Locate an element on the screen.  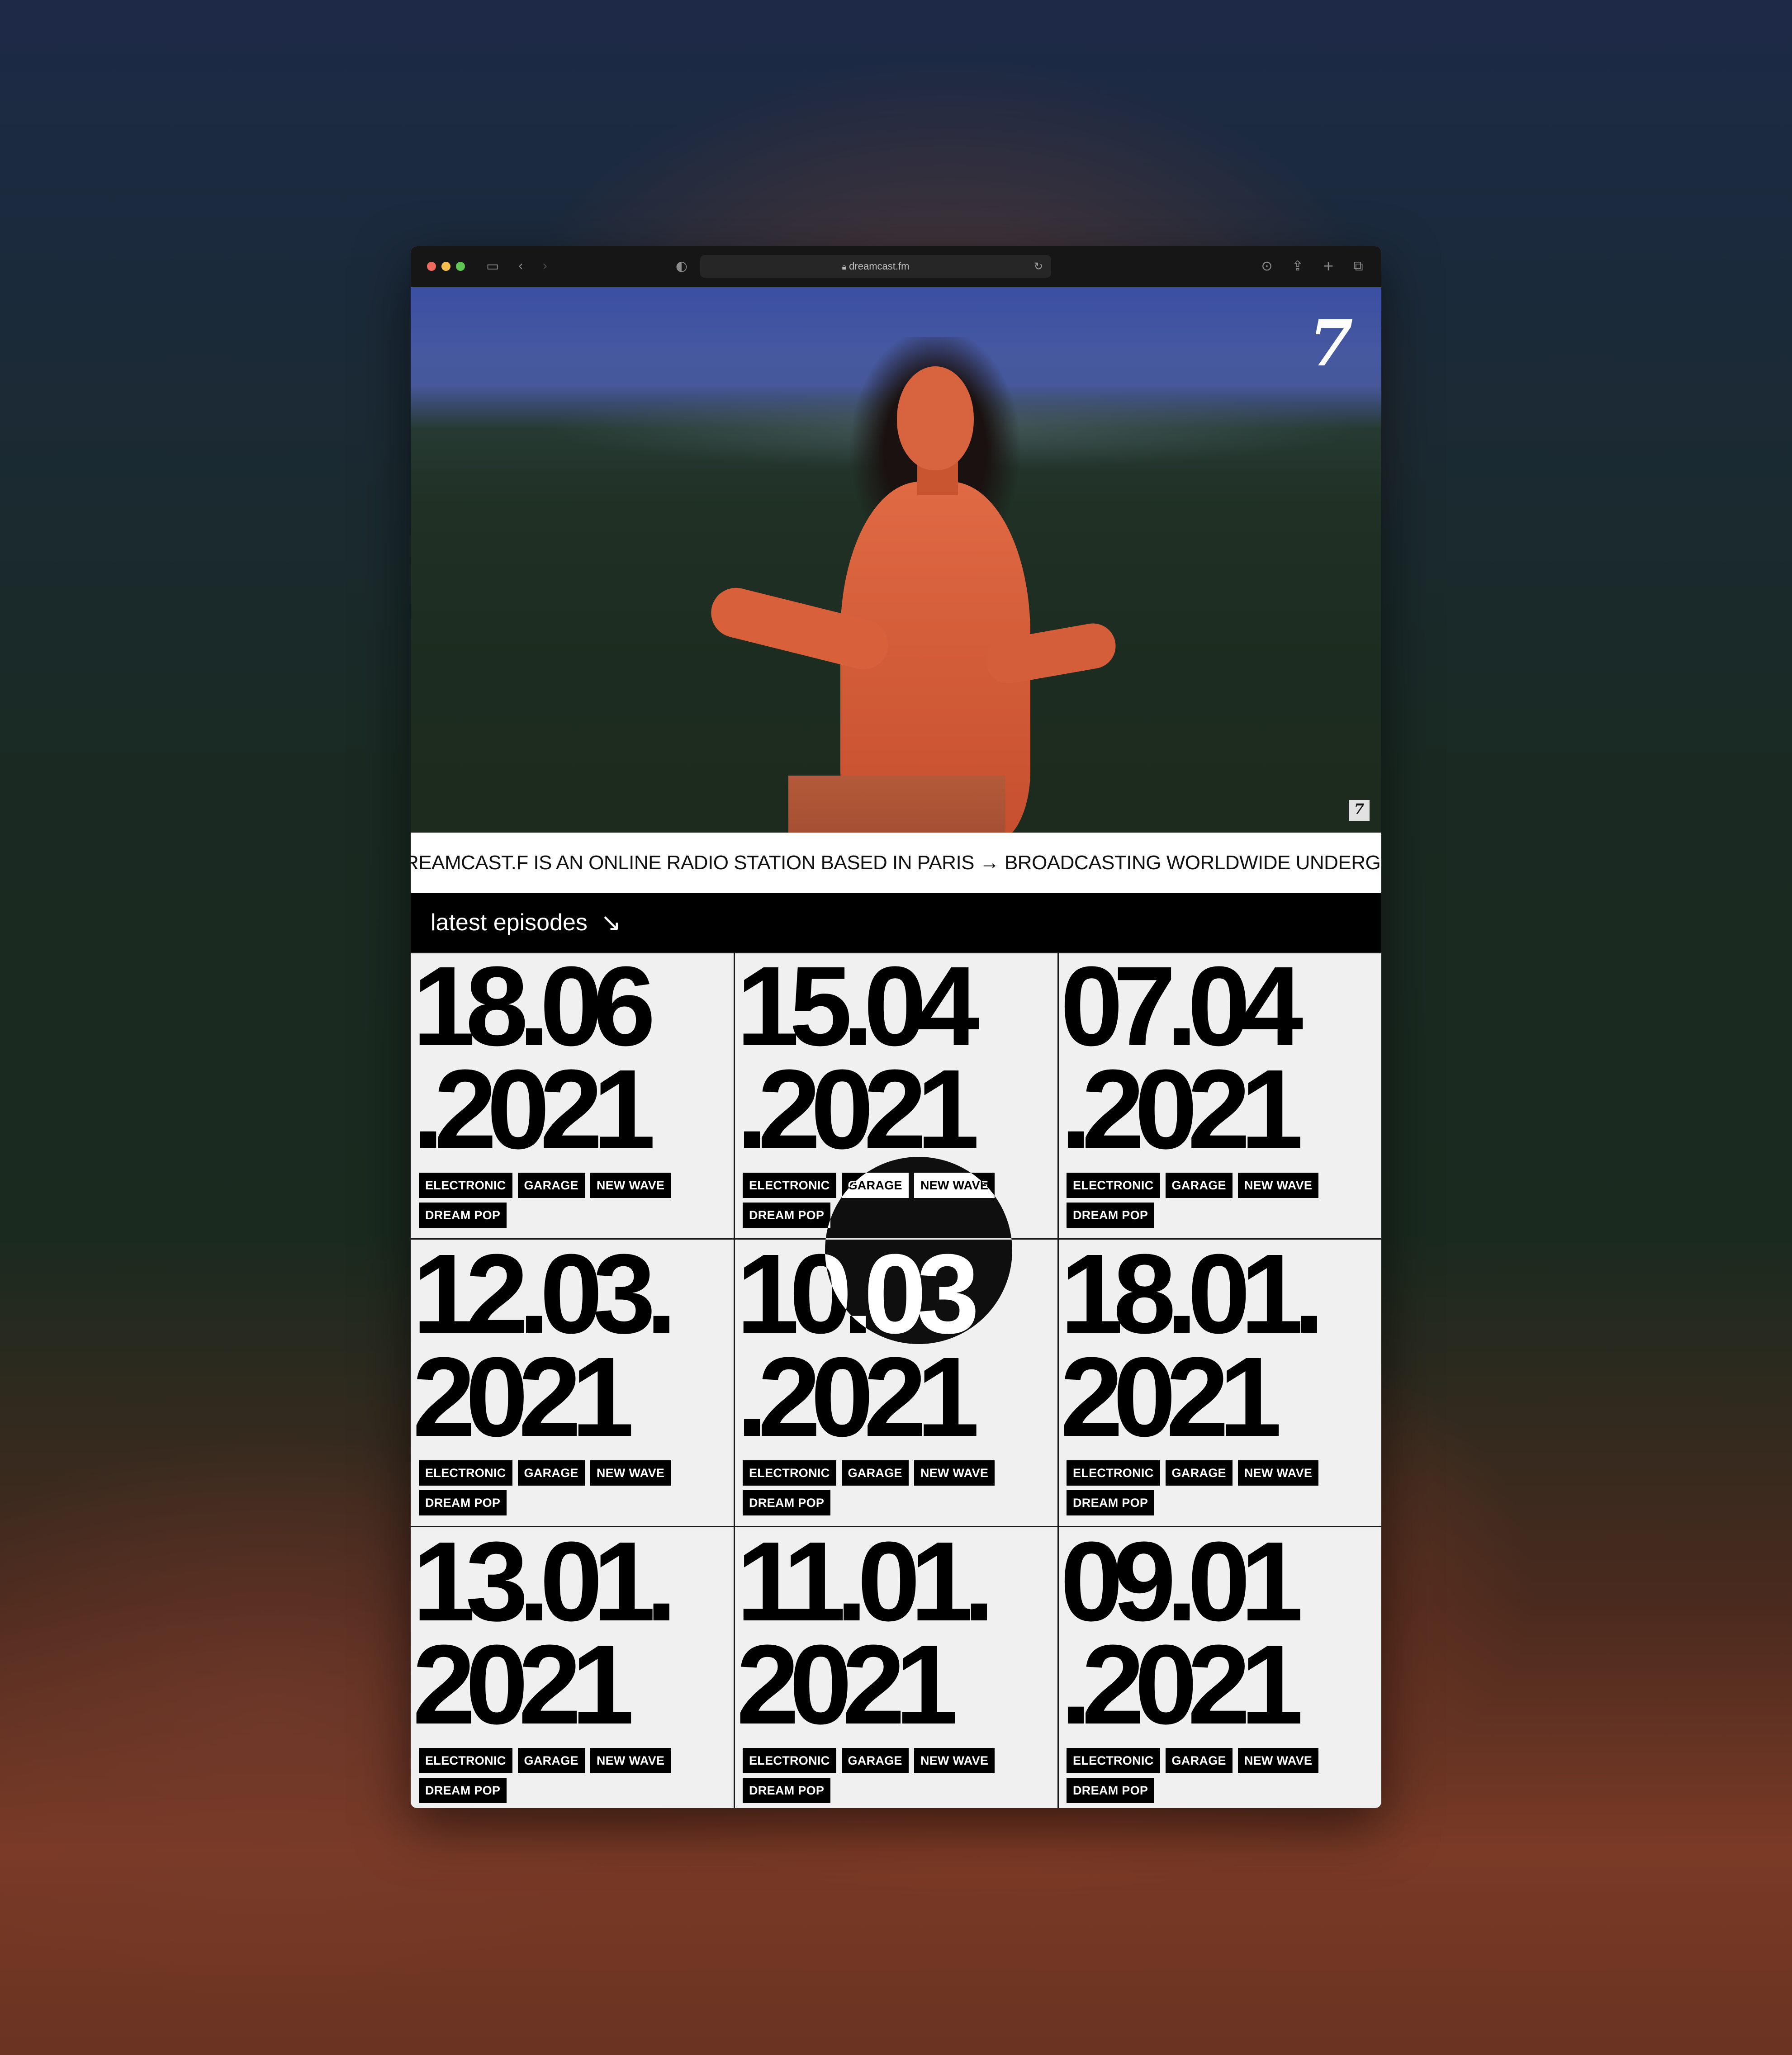
sidebar-toggle-icon: ▭ is located at coordinates (492, 266).